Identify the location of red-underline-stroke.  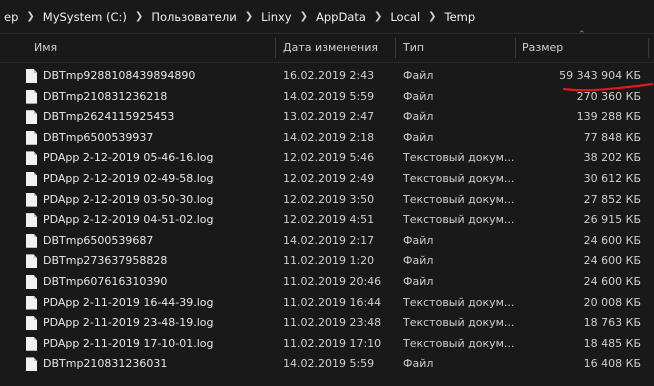
(608, 87).